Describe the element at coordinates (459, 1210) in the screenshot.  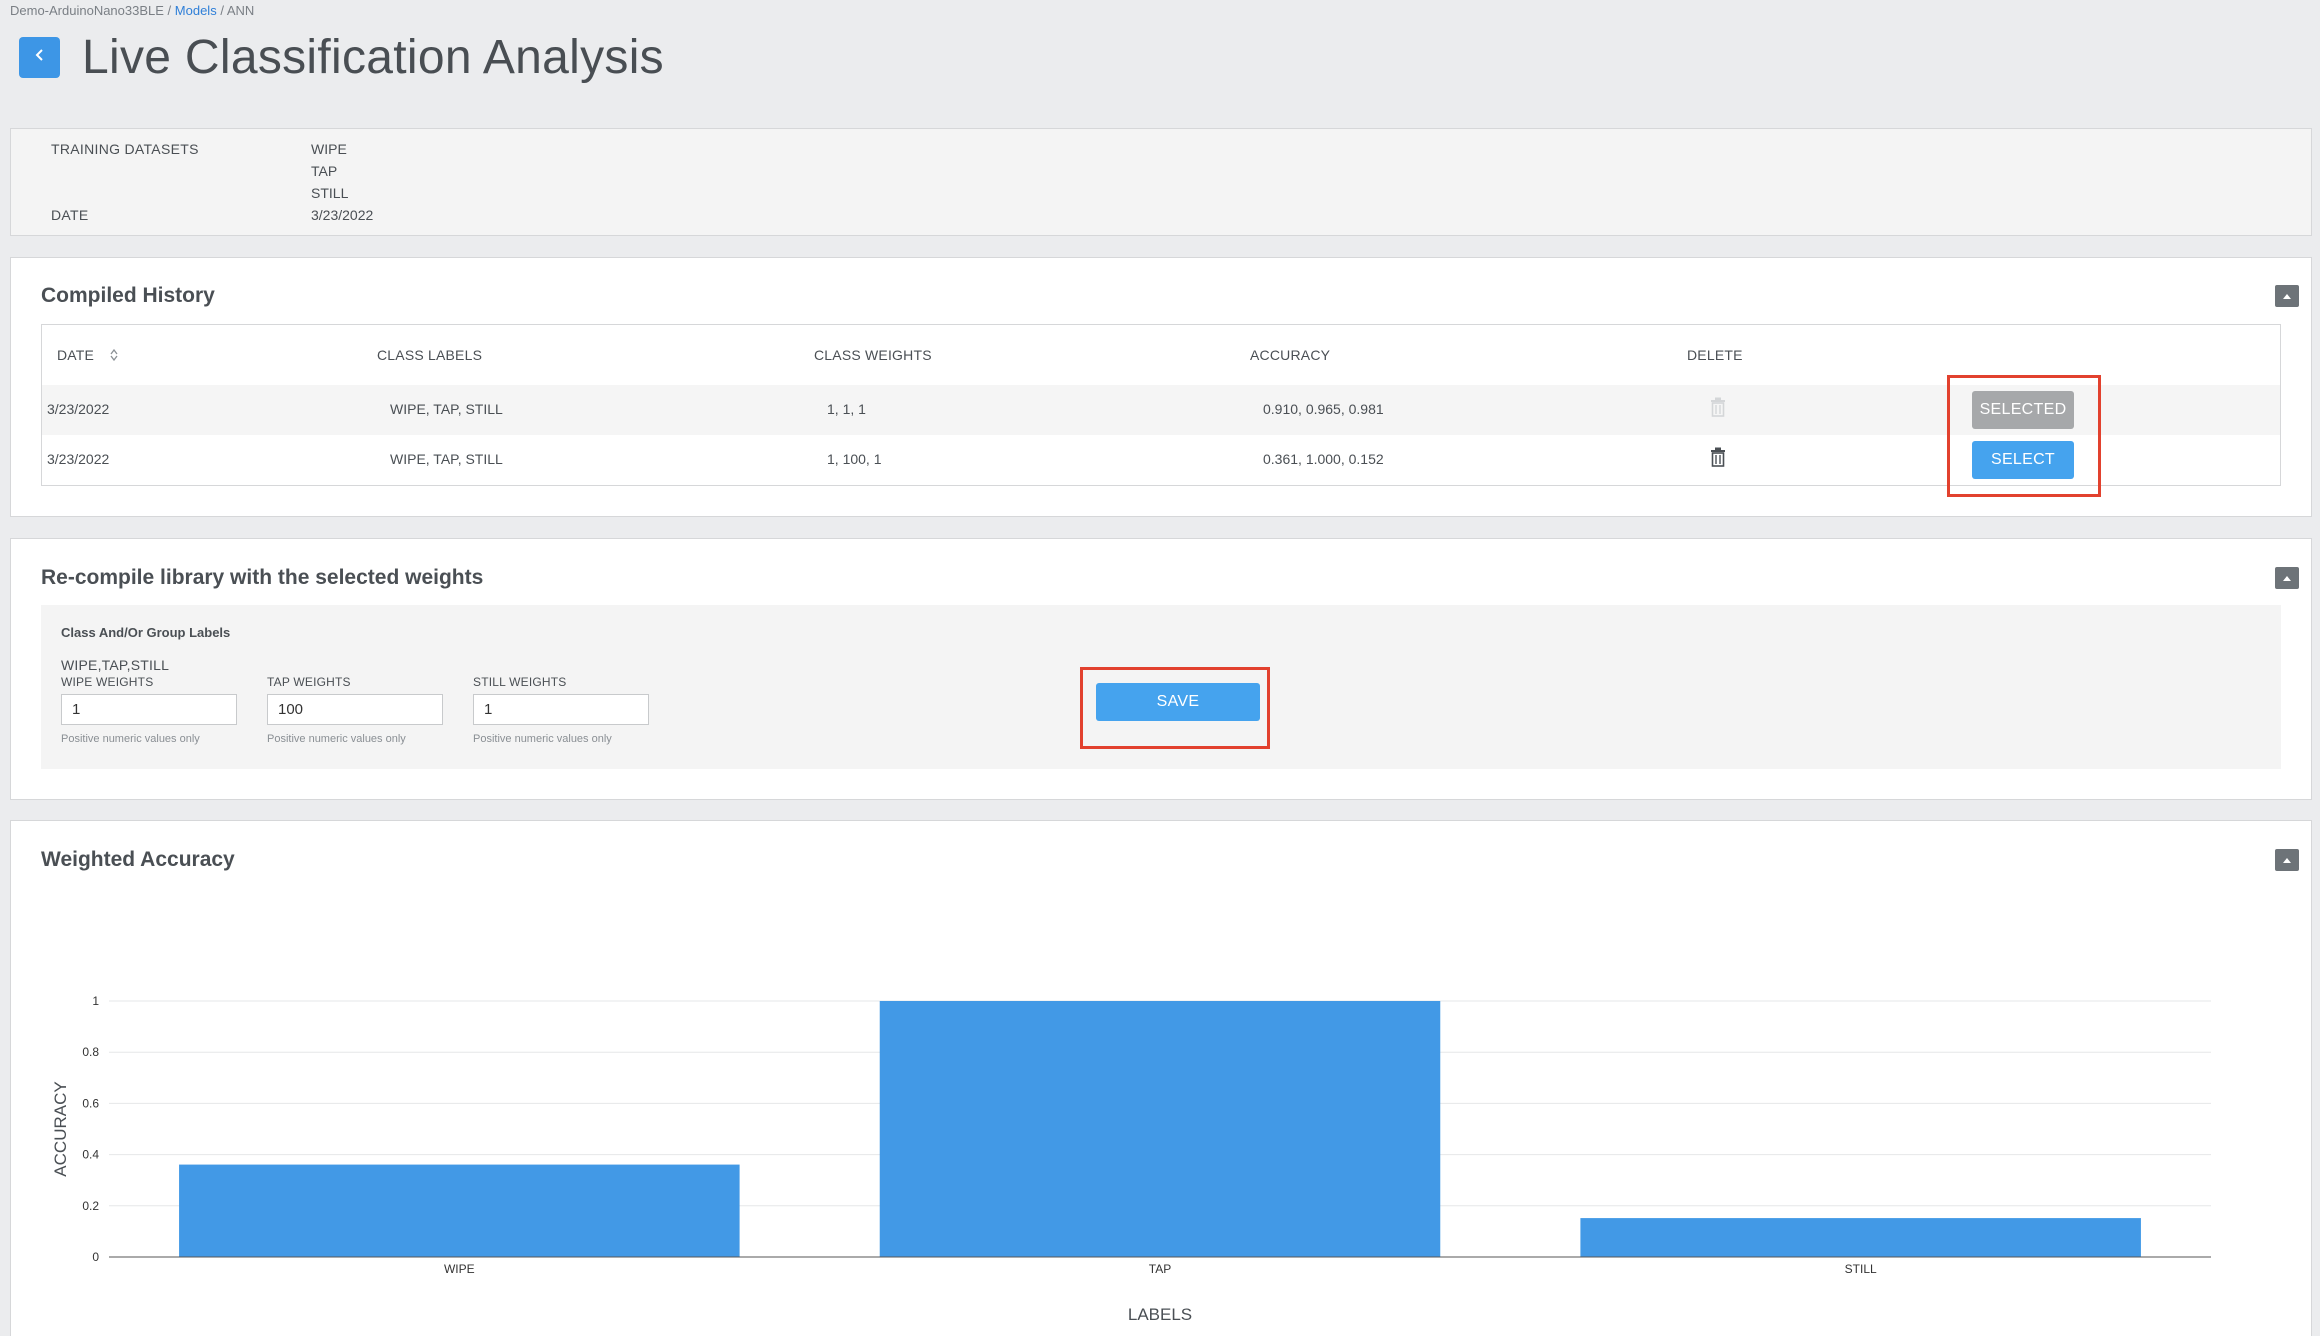
I see `bar-wipe` at that location.